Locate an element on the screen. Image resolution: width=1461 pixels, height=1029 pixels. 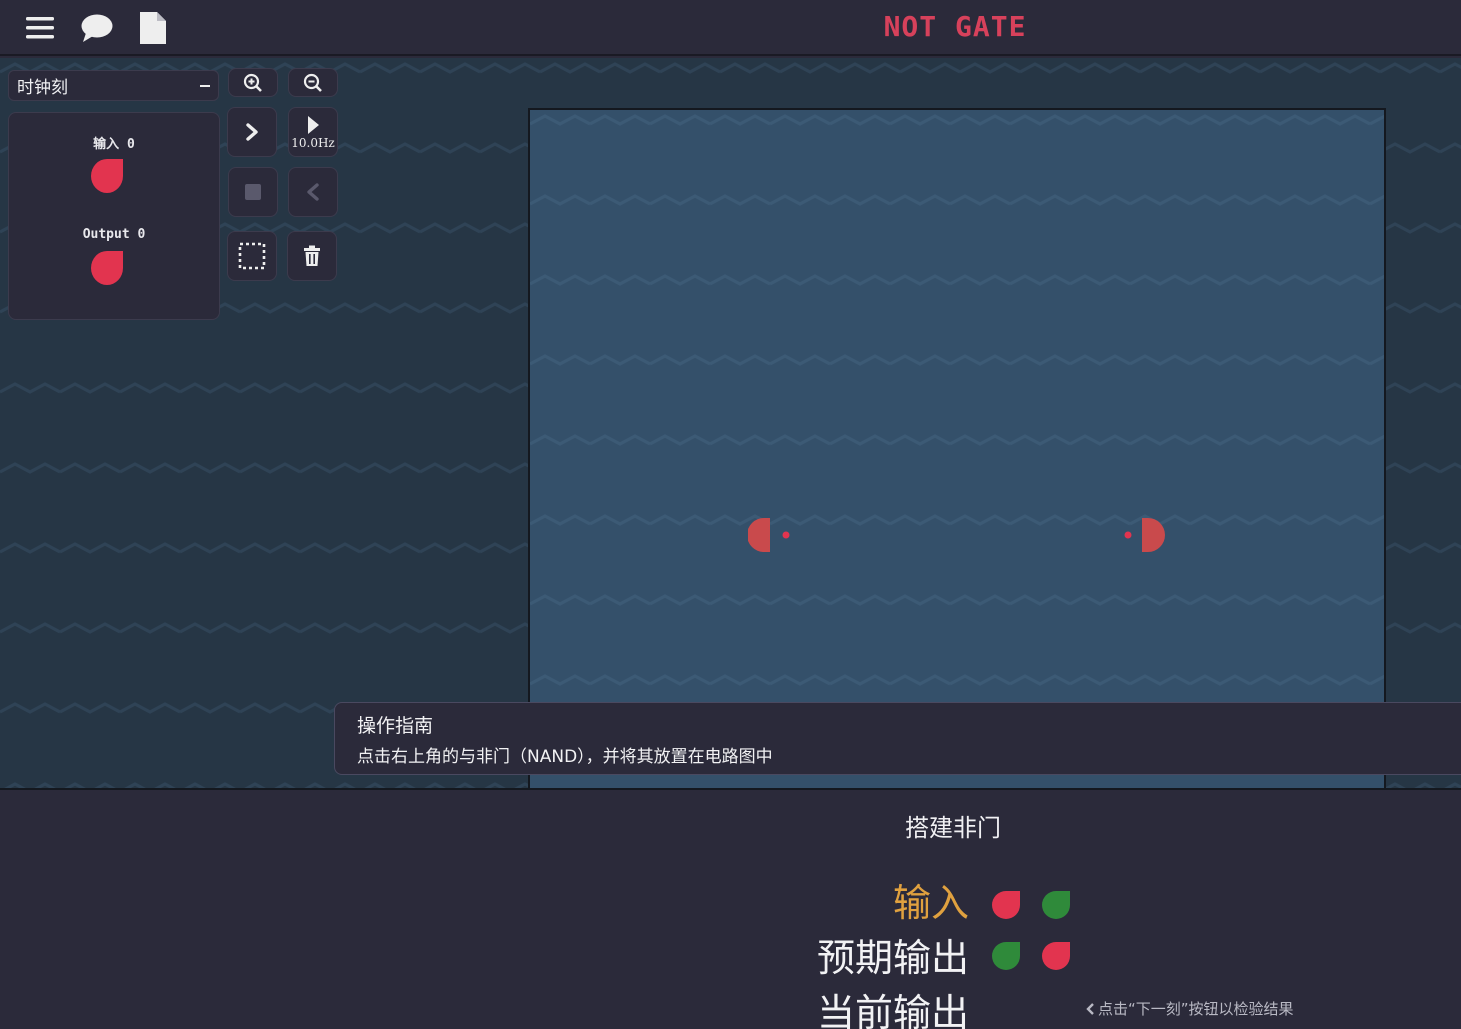
stop-icon is located at coordinates (253, 192).